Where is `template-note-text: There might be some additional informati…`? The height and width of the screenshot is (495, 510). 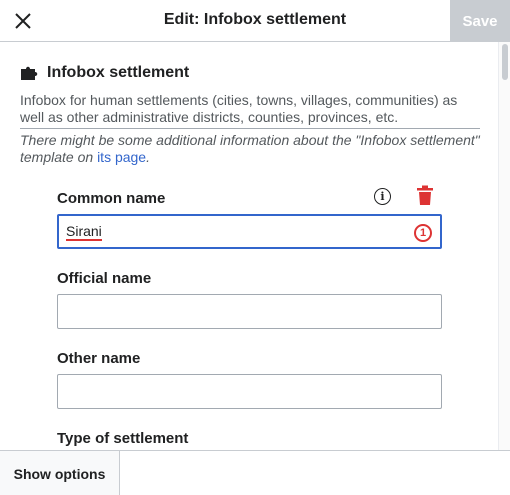
template-note-text: There might be some additional informati… is located at coordinates (250, 148).